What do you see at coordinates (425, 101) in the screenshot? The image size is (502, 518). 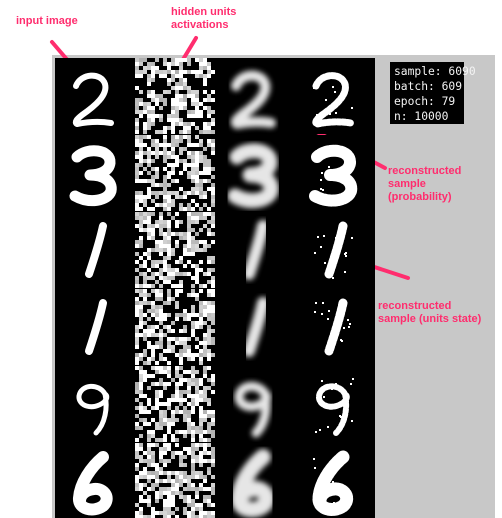 I see `status-epoch: epoch: 79` at bounding box center [425, 101].